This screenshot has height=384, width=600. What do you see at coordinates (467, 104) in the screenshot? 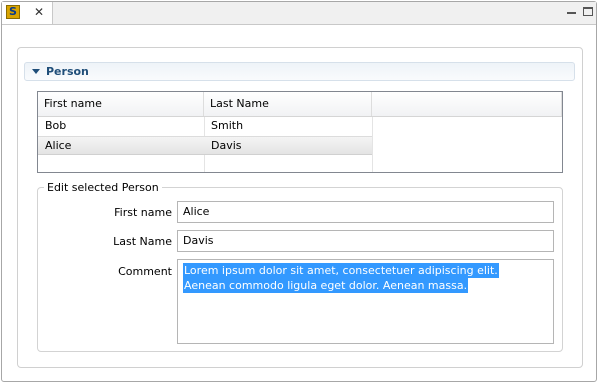
I see `column-header-filler` at bounding box center [467, 104].